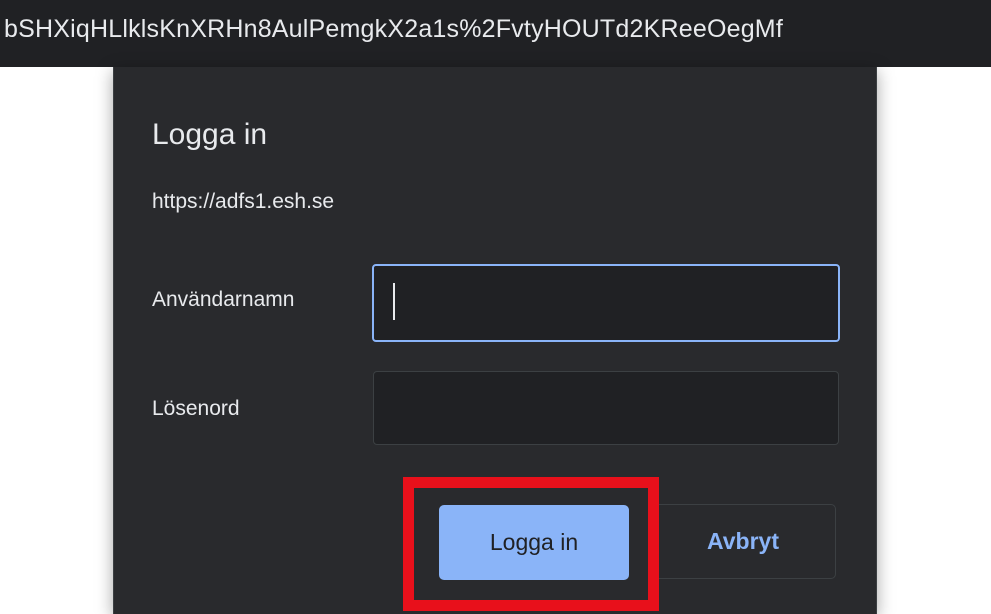 This screenshot has width=991, height=614. What do you see at coordinates (196, 408) in the screenshot?
I see `password-label: Lösenord` at bounding box center [196, 408].